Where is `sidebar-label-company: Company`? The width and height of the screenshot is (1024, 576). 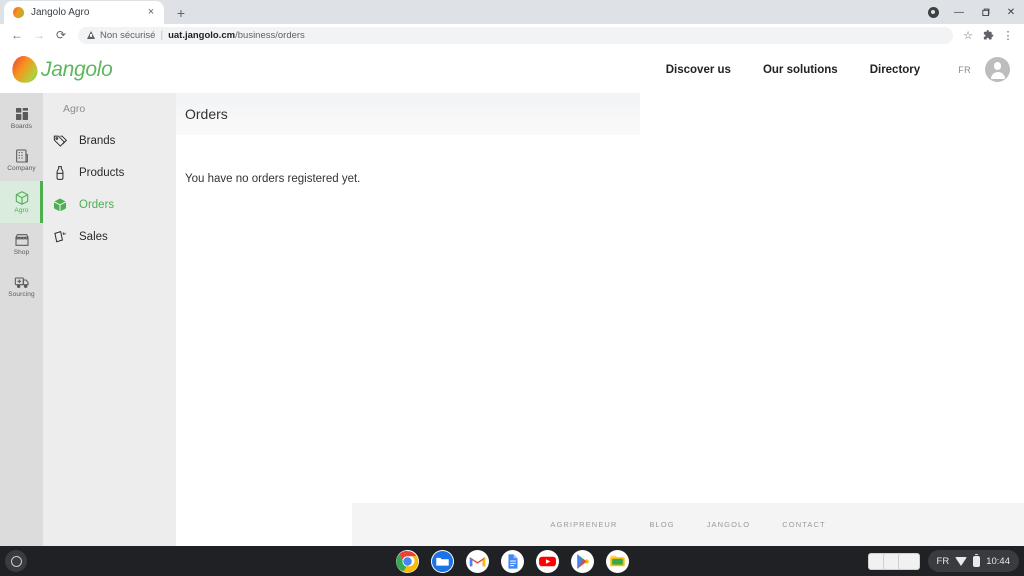
sidebar-label-company: Company is located at coordinates (21, 168).